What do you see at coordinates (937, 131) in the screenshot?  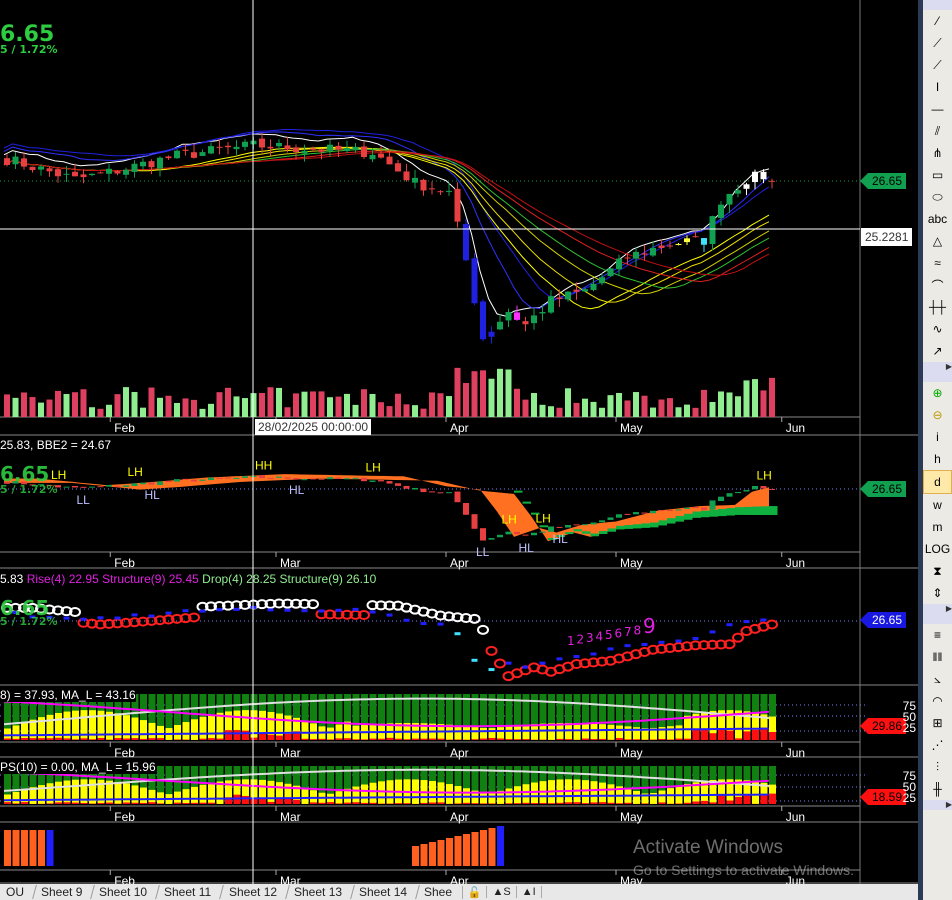 I see `parallel-channel-icon: ⫽` at bounding box center [937, 131].